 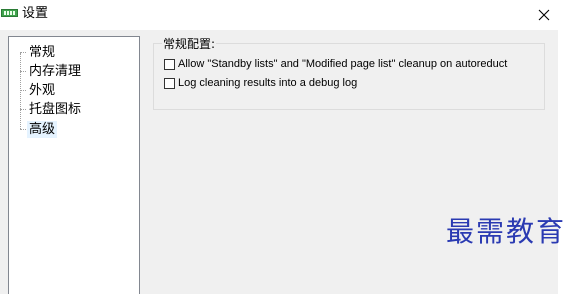 I want to click on sidebar-item-label: 内存清理, so click(x=55, y=71).